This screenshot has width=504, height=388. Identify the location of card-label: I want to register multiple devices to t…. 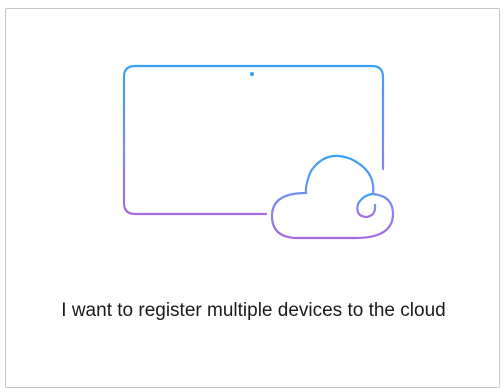
(253, 310).